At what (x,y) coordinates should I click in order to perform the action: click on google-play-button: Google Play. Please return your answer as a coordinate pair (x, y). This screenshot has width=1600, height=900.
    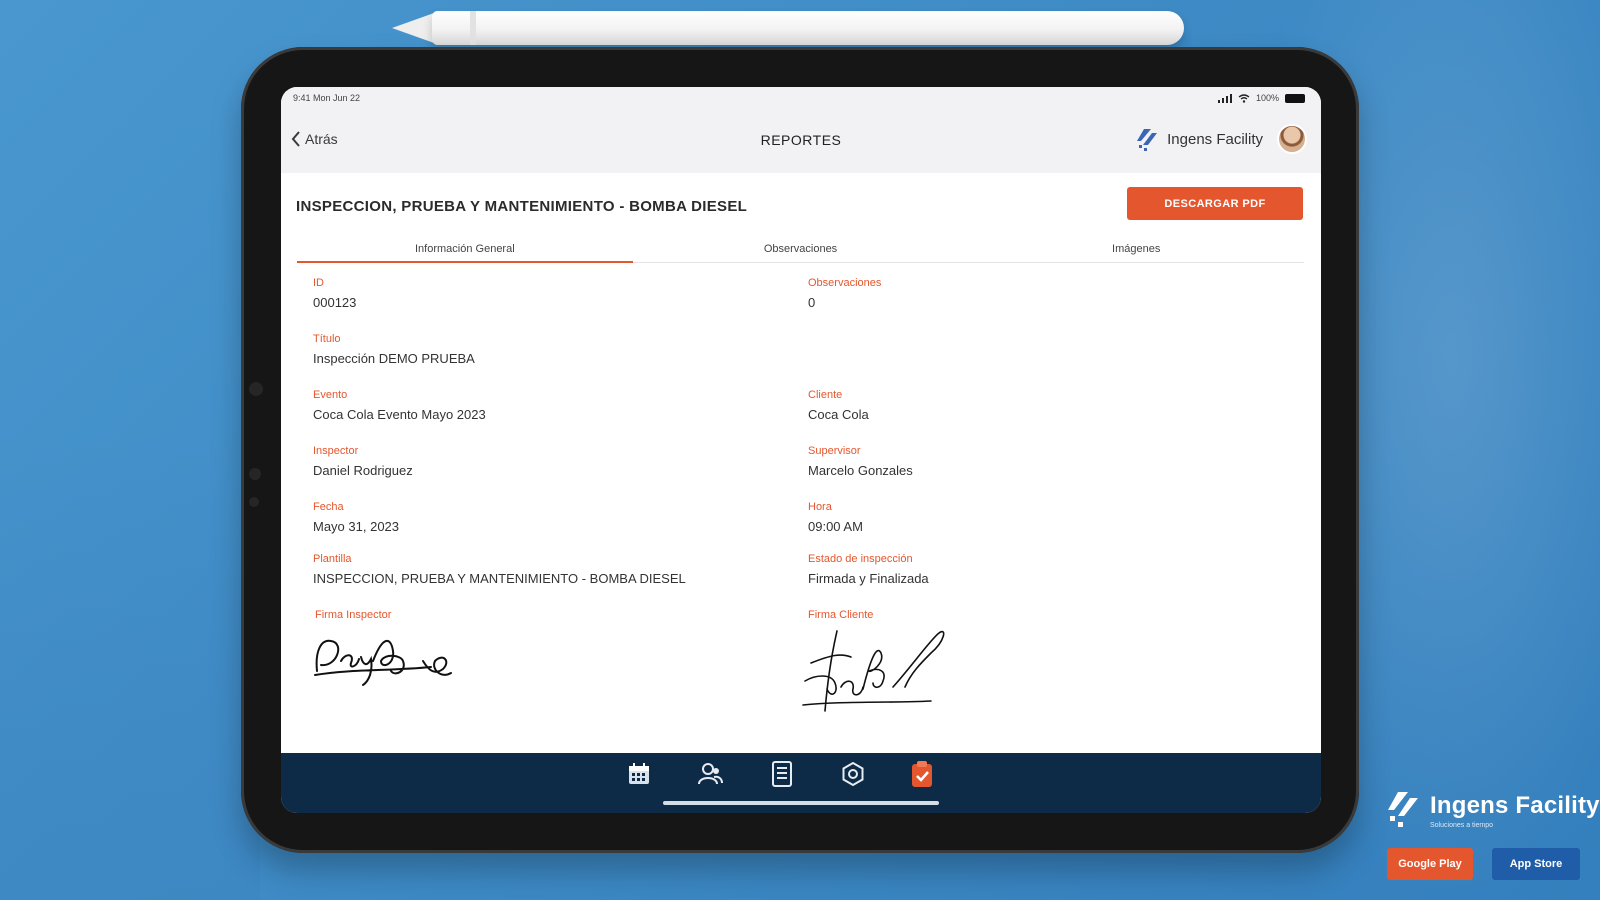
    Looking at the image, I should click on (1430, 864).